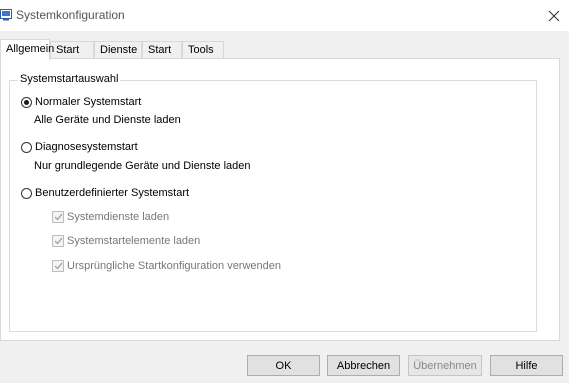 The height and width of the screenshot is (383, 569). I want to click on ok-button: OK, so click(283, 365).